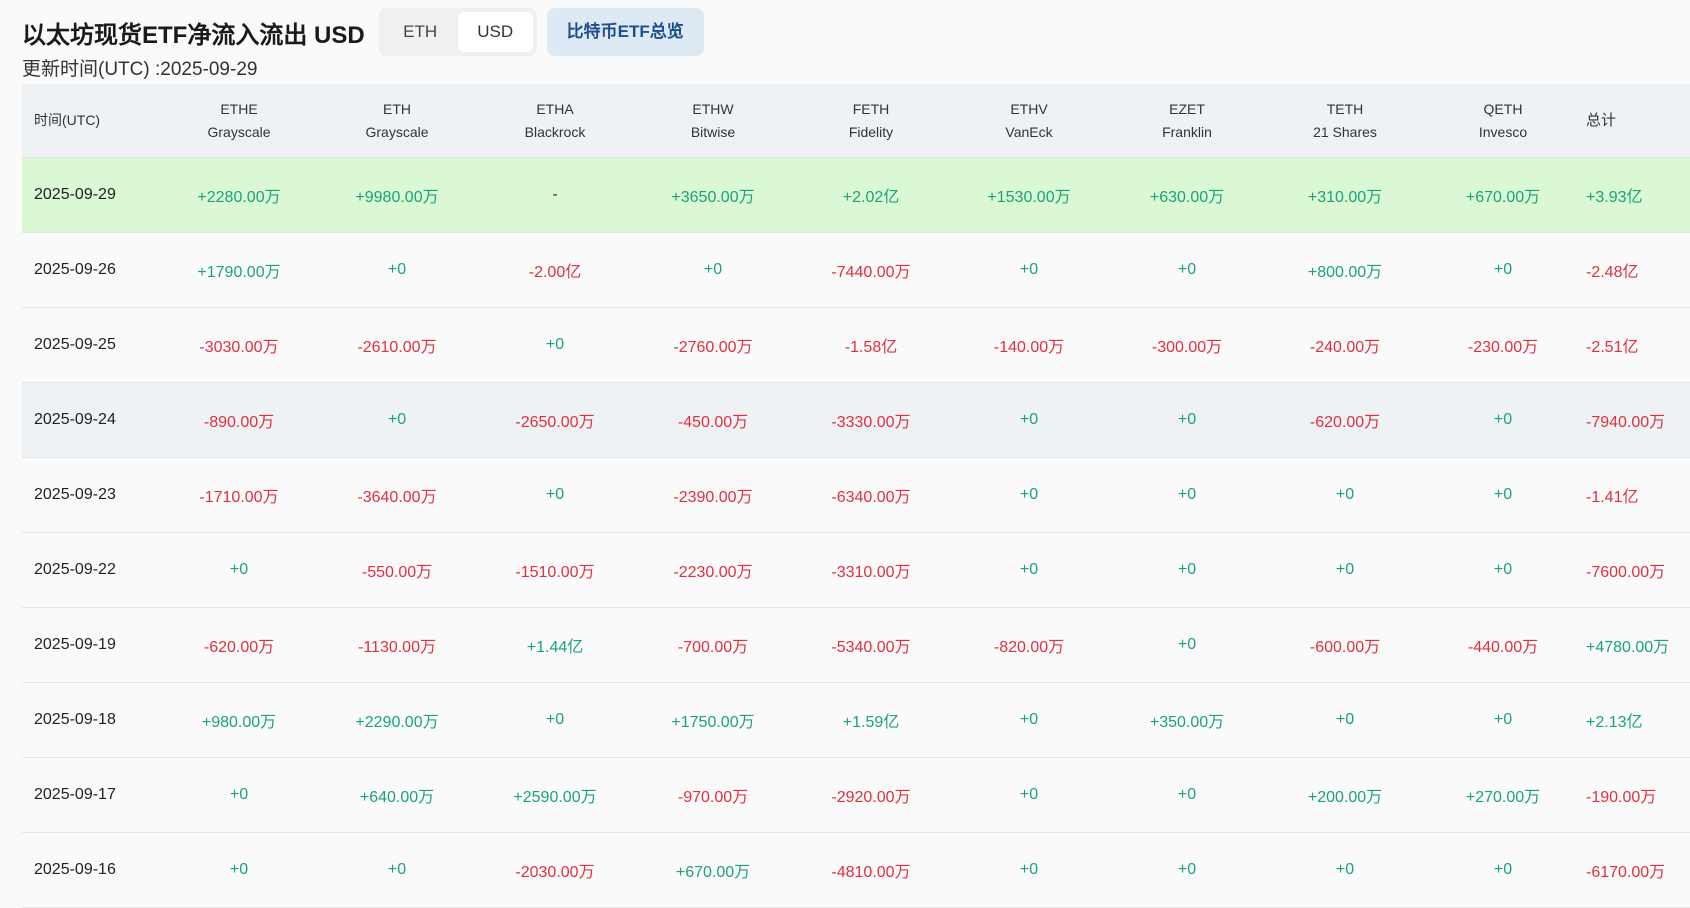 This screenshot has height=908, width=1690. I want to click on total-column-header: 总计, so click(1601, 120).